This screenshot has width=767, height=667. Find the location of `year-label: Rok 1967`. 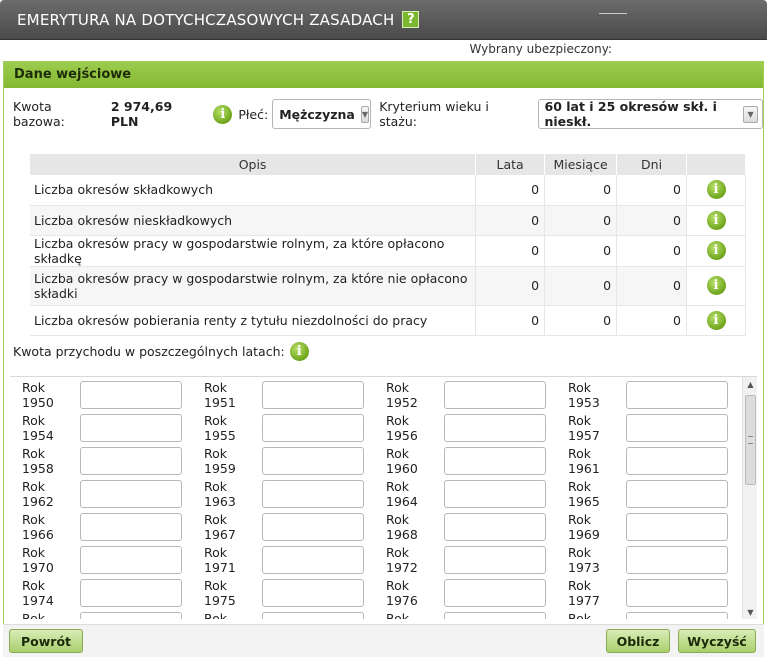

year-label: Rok 1967 is located at coordinates (220, 526).